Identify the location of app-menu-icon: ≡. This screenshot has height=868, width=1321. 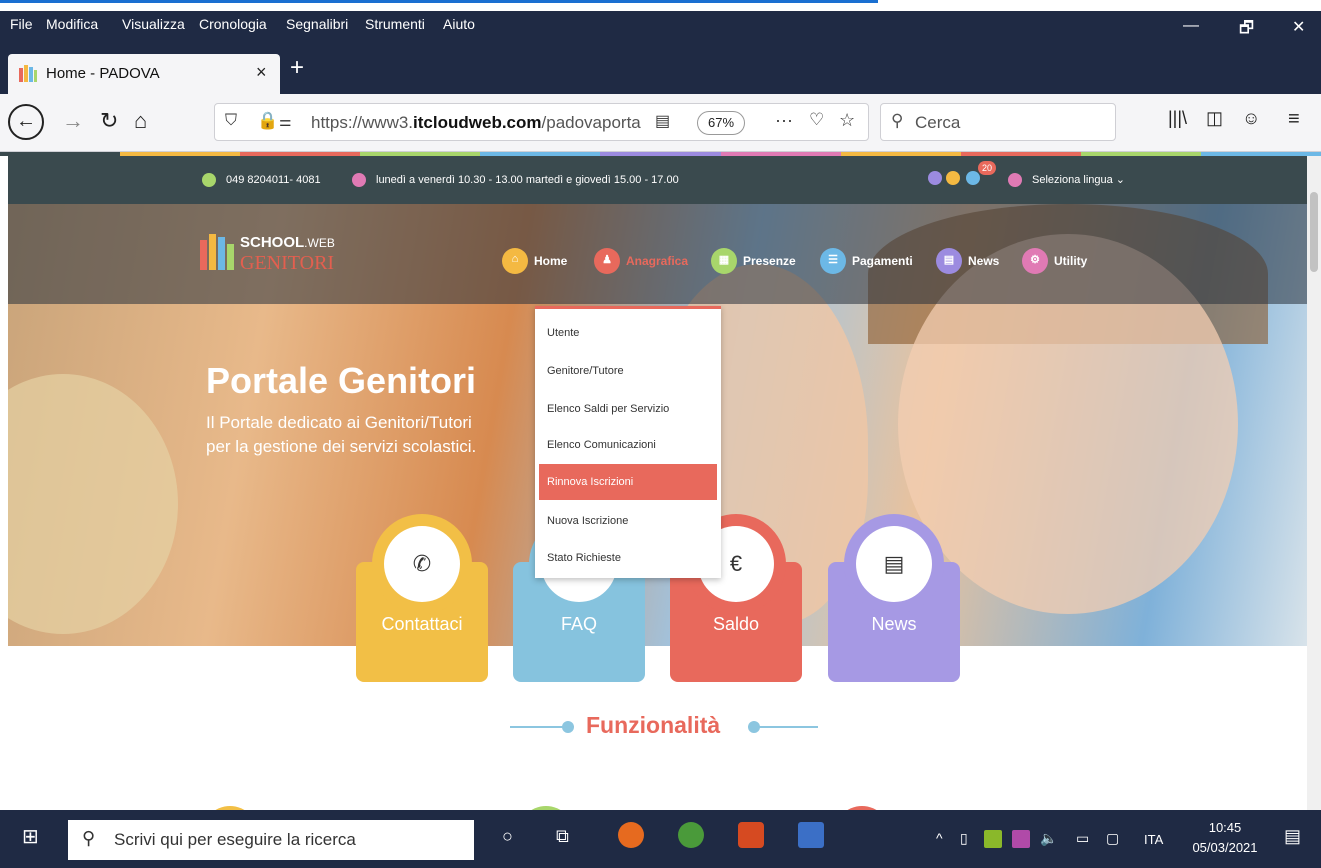
(1294, 119).